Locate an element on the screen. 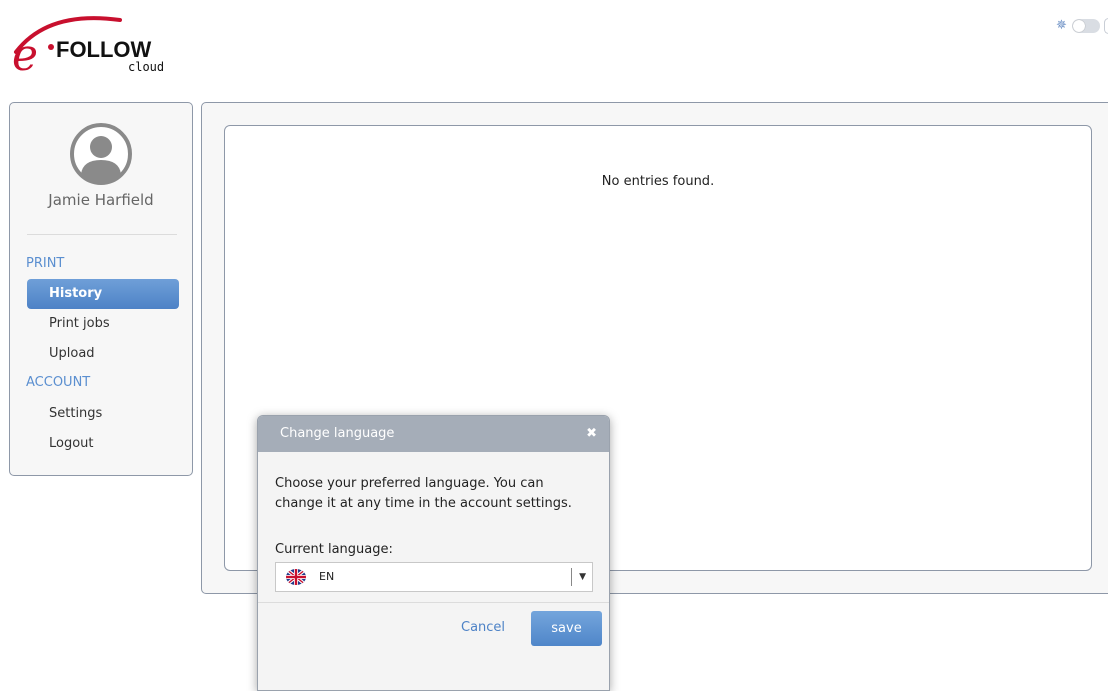  efollow-logo: e FOLLOW cloud is located at coordinates (95, 46).